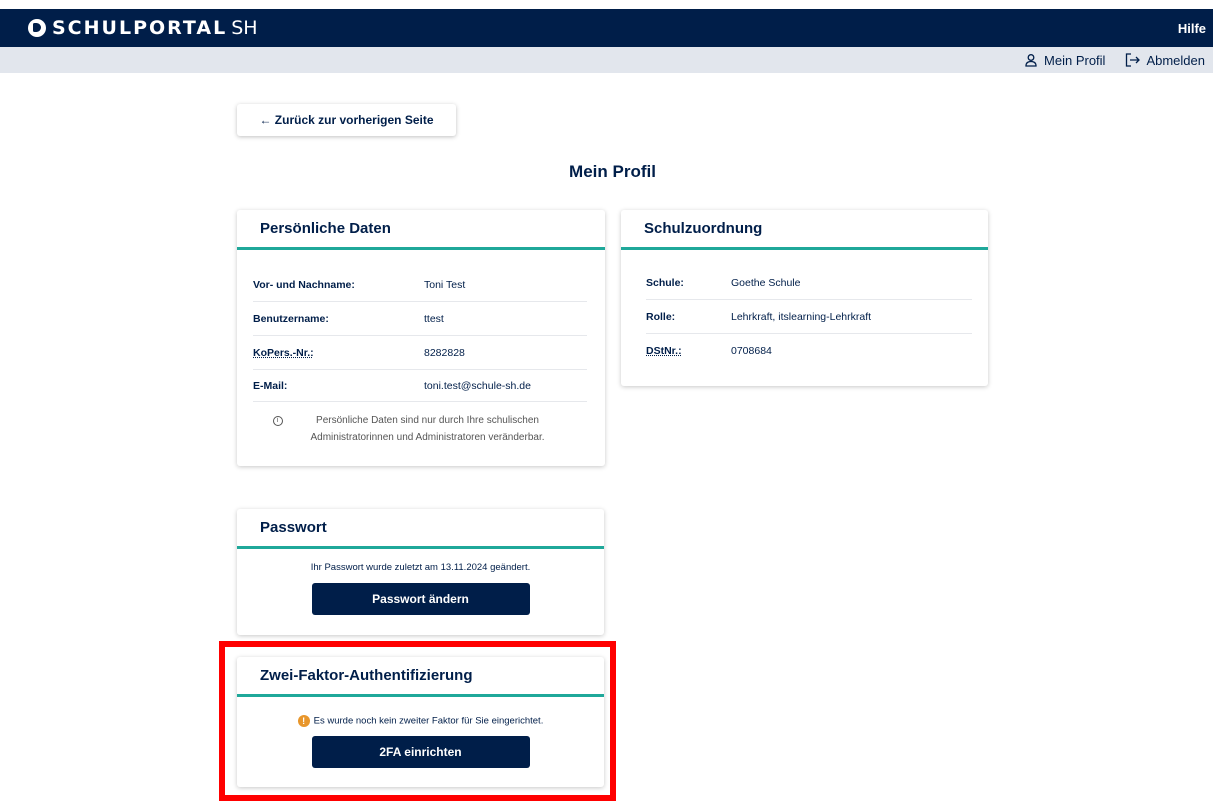 This screenshot has height=801, width=1213. Describe the element at coordinates (664, 351) in the screenshot. I see `row-label: DStNr.:` at that location.